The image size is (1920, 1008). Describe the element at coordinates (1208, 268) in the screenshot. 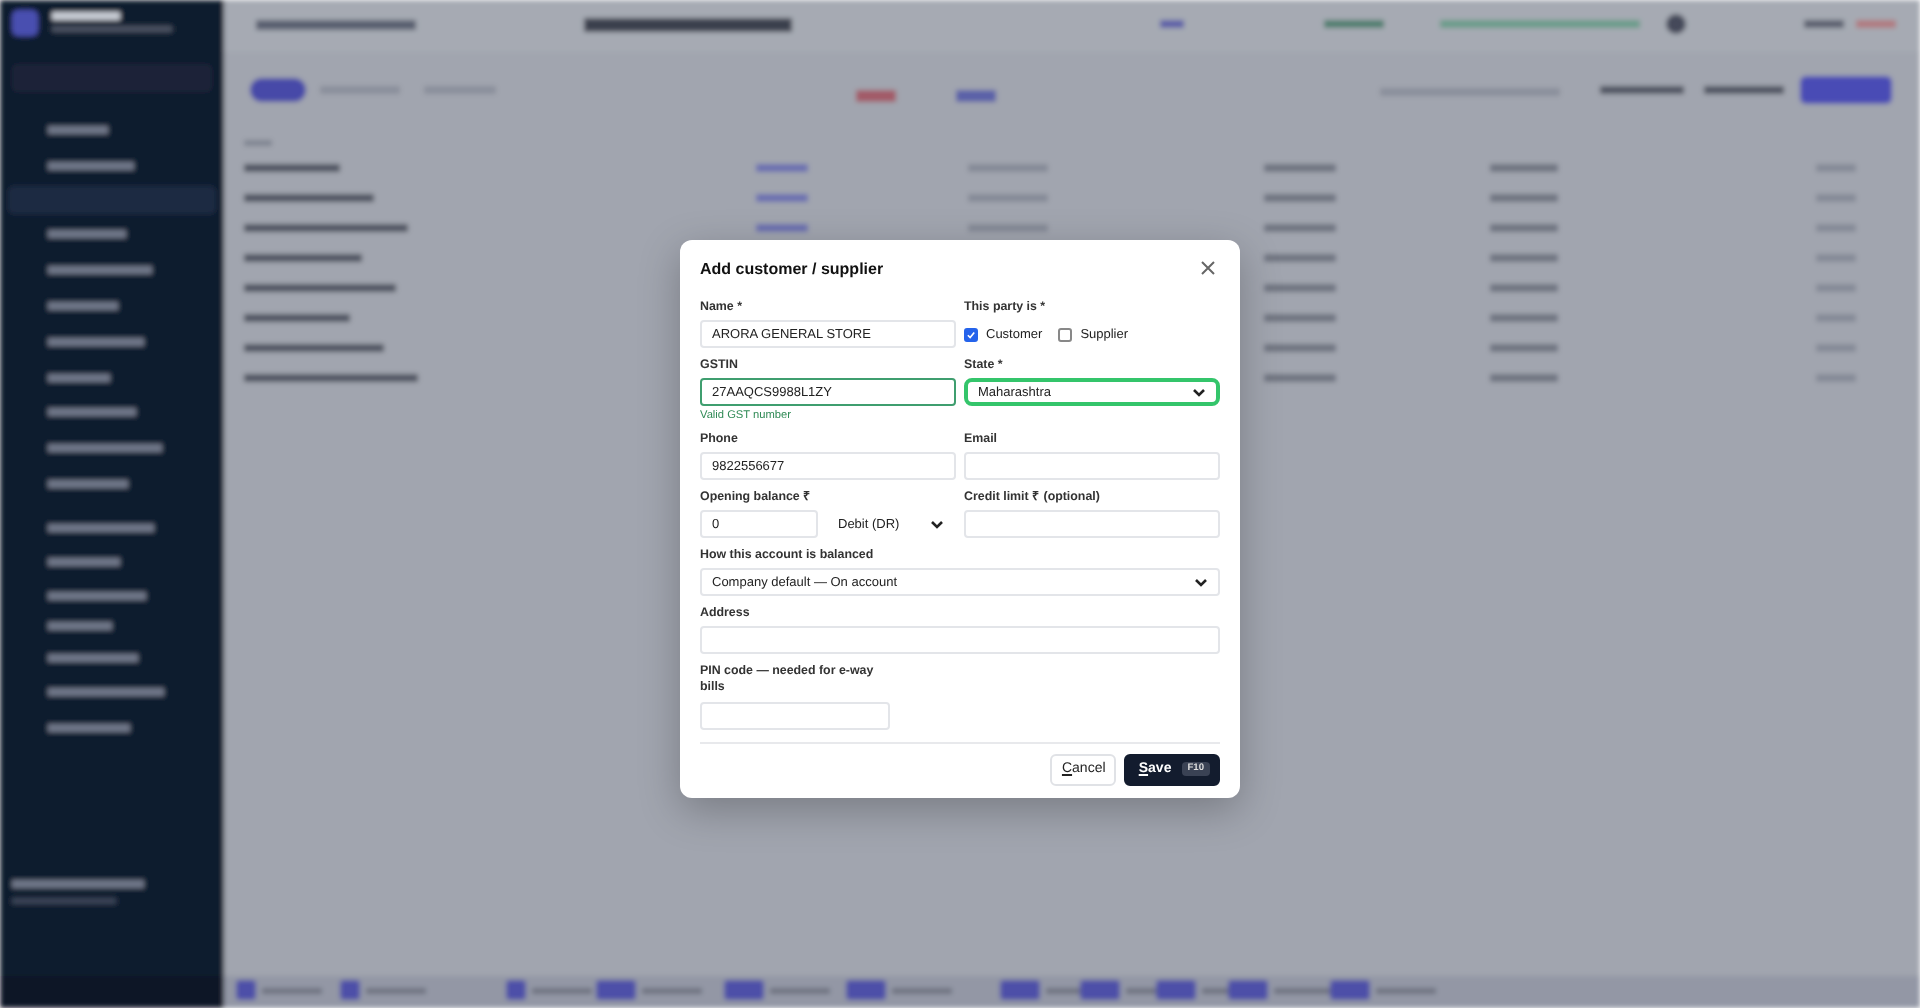

I see `close-icon` at that location.